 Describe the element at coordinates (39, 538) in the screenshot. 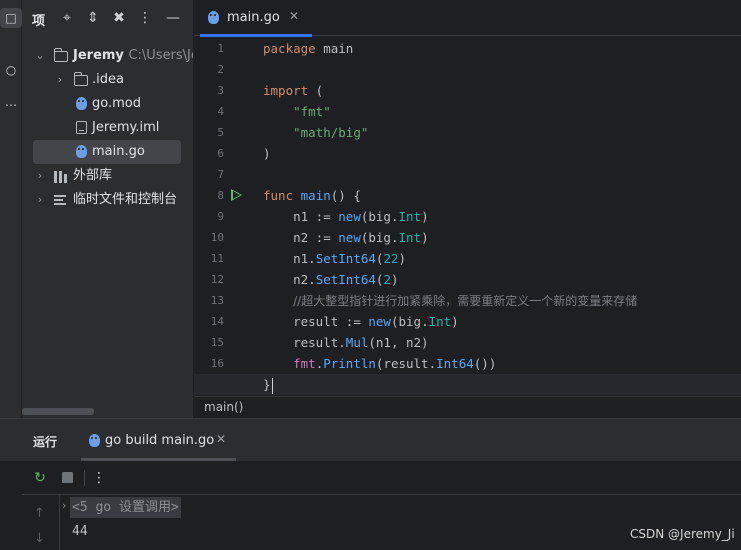

I see `scroll-down-icon: ↓` at that location.